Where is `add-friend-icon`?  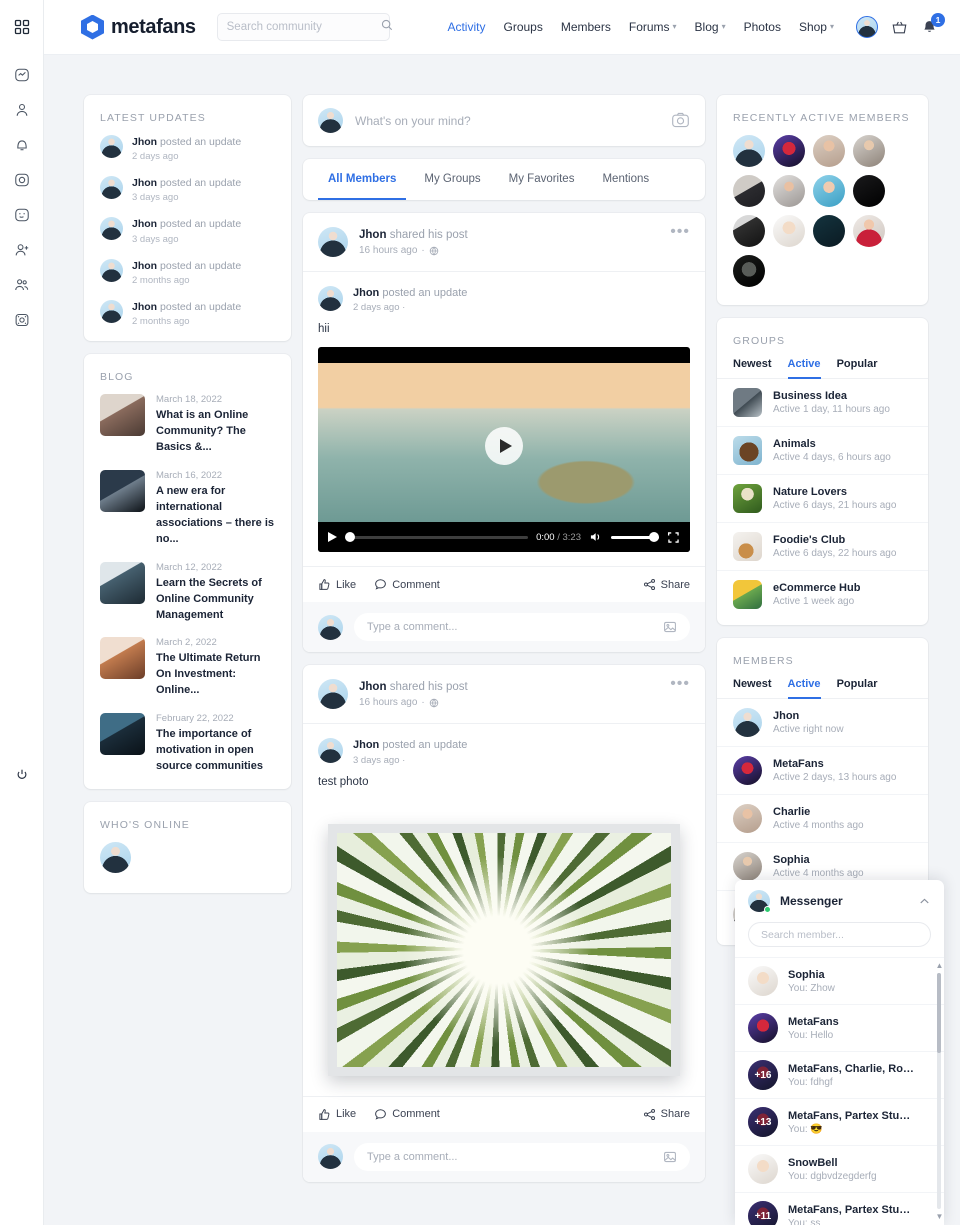 add-friend-icon is located at coordinates (22, 250).